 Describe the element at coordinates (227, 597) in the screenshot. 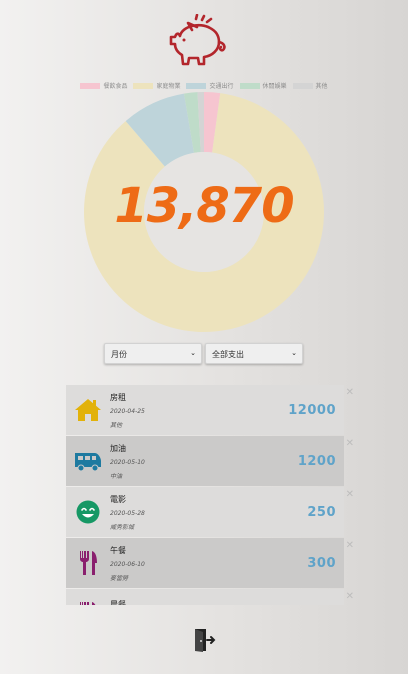

I see `record-info: 晨餐` at that location.